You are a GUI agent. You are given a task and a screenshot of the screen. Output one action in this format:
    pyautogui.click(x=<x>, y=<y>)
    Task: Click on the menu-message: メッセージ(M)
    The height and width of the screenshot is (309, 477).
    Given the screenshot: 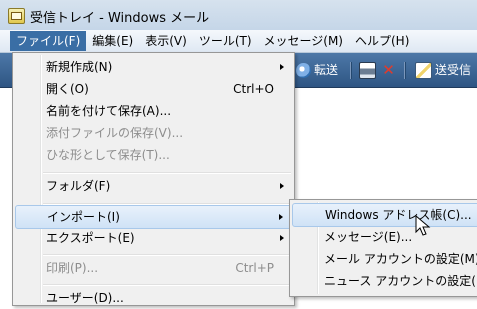 What is the action you would take?
    pyautogui.click(x=303, y=41)
    